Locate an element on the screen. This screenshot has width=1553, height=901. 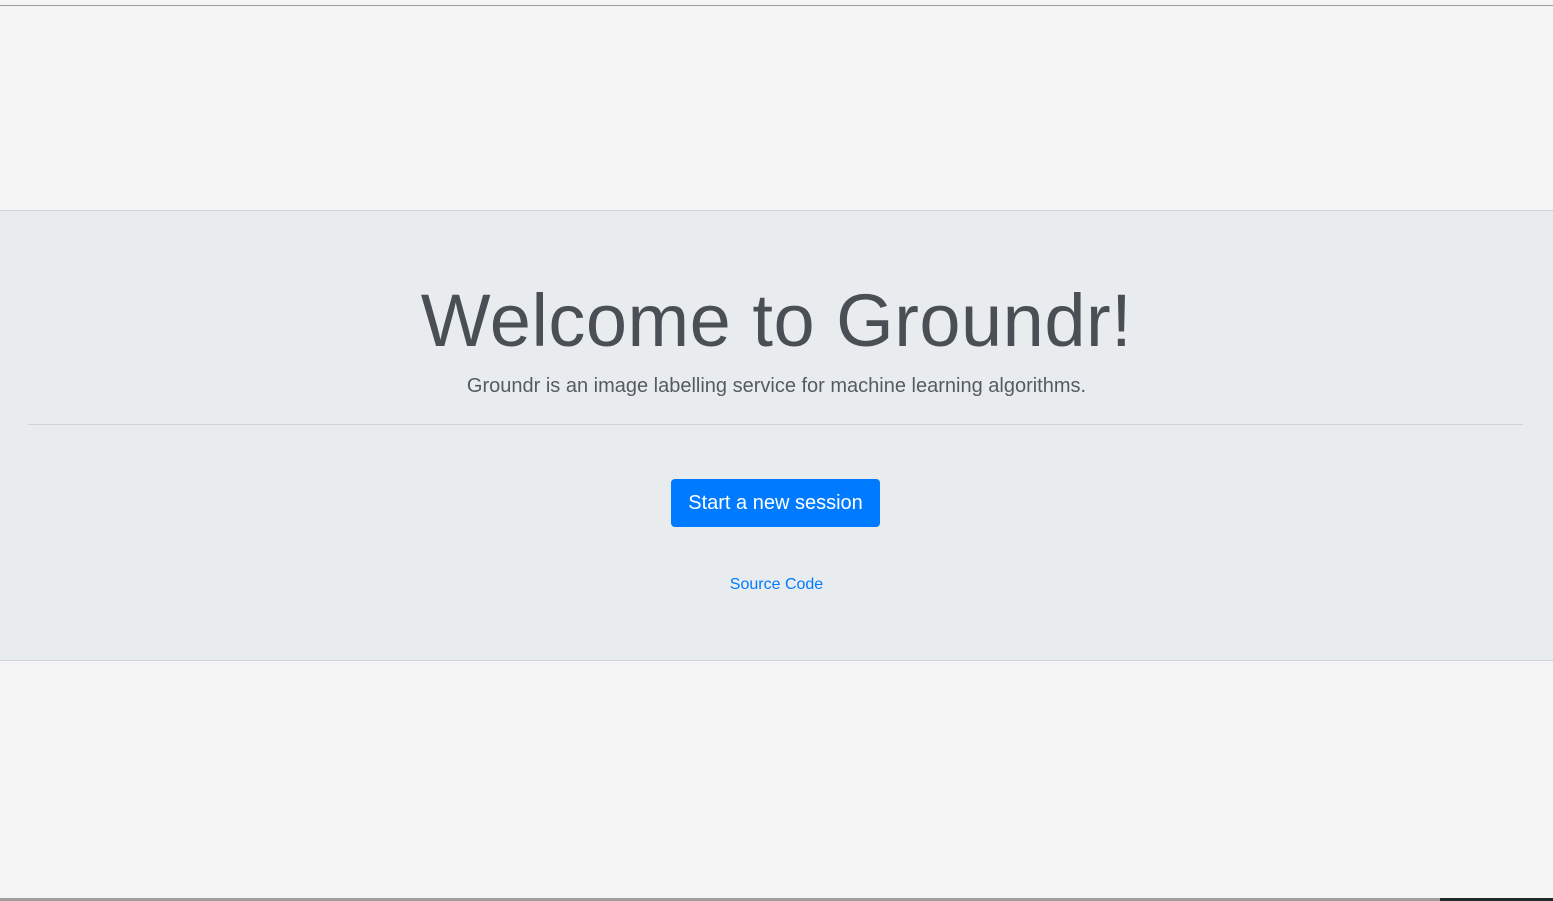
page-title: Welcome to Groundr! is located at coordinates (776, 320).